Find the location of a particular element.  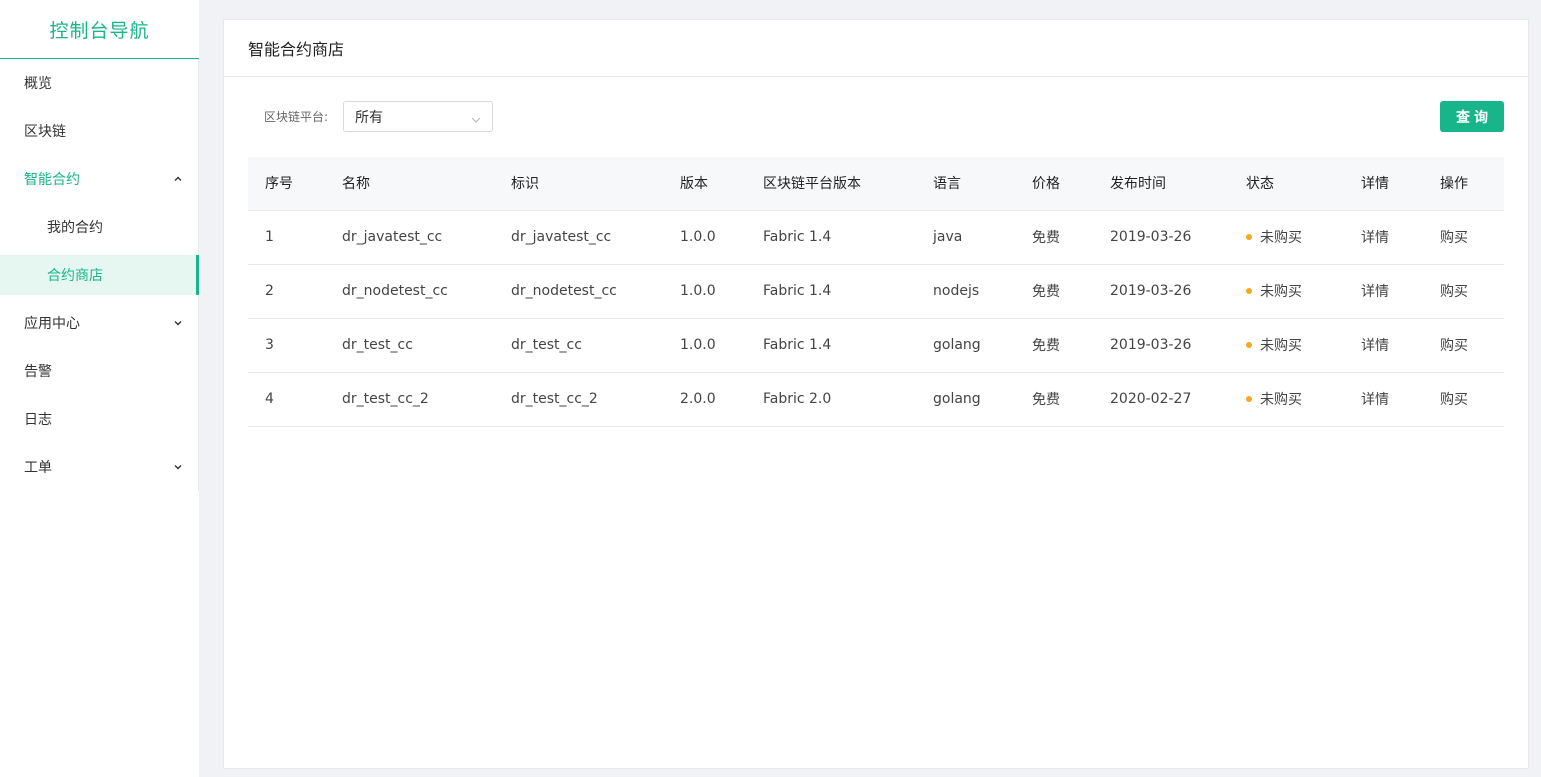

cell-id: dr_test_cc is located at coordinates (595, 345).